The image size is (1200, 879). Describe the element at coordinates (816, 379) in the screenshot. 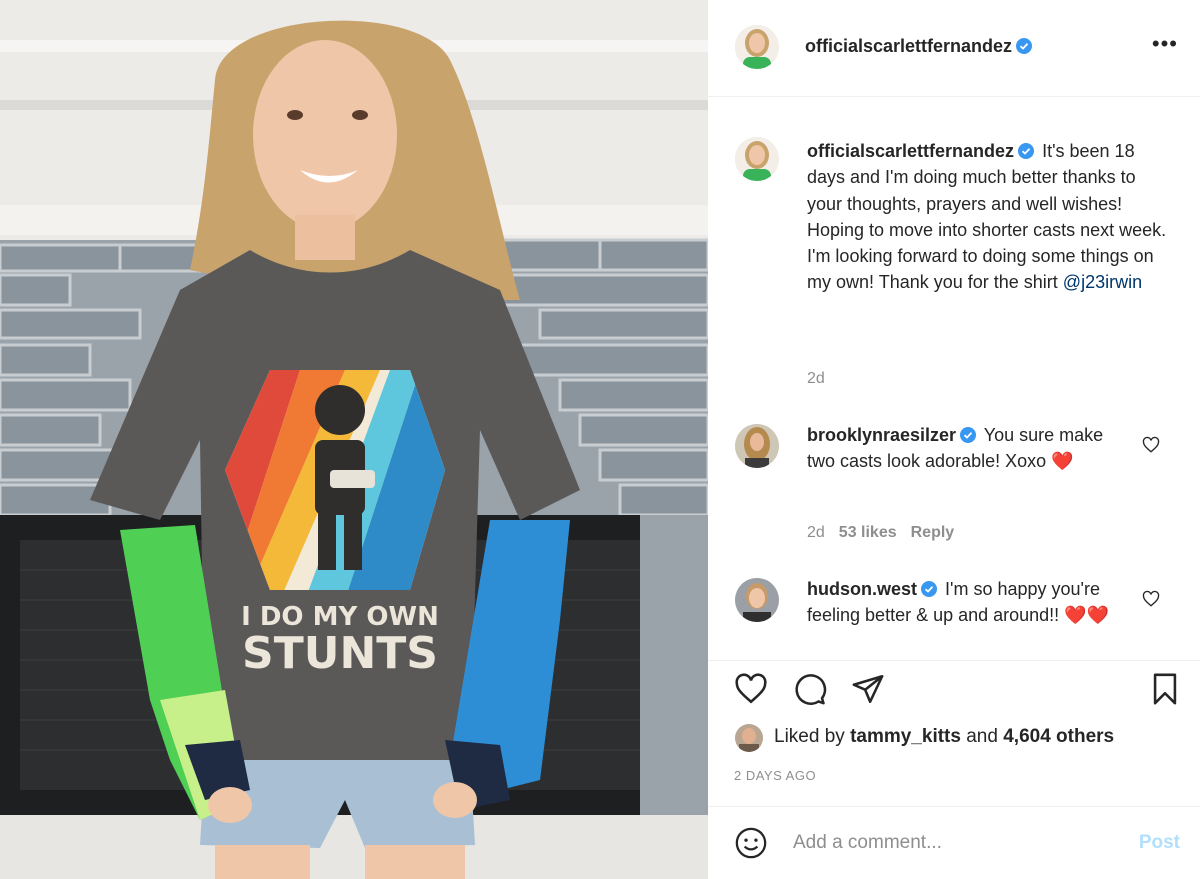

I see `caption-time: 2d` at that location.